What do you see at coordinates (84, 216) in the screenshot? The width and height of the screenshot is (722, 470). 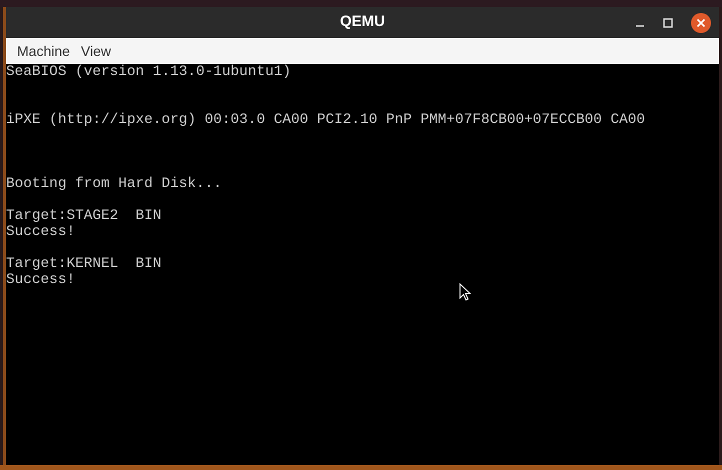 I see `console-line: Target:STAGE2 BIN` at bounding box center [84, 216].